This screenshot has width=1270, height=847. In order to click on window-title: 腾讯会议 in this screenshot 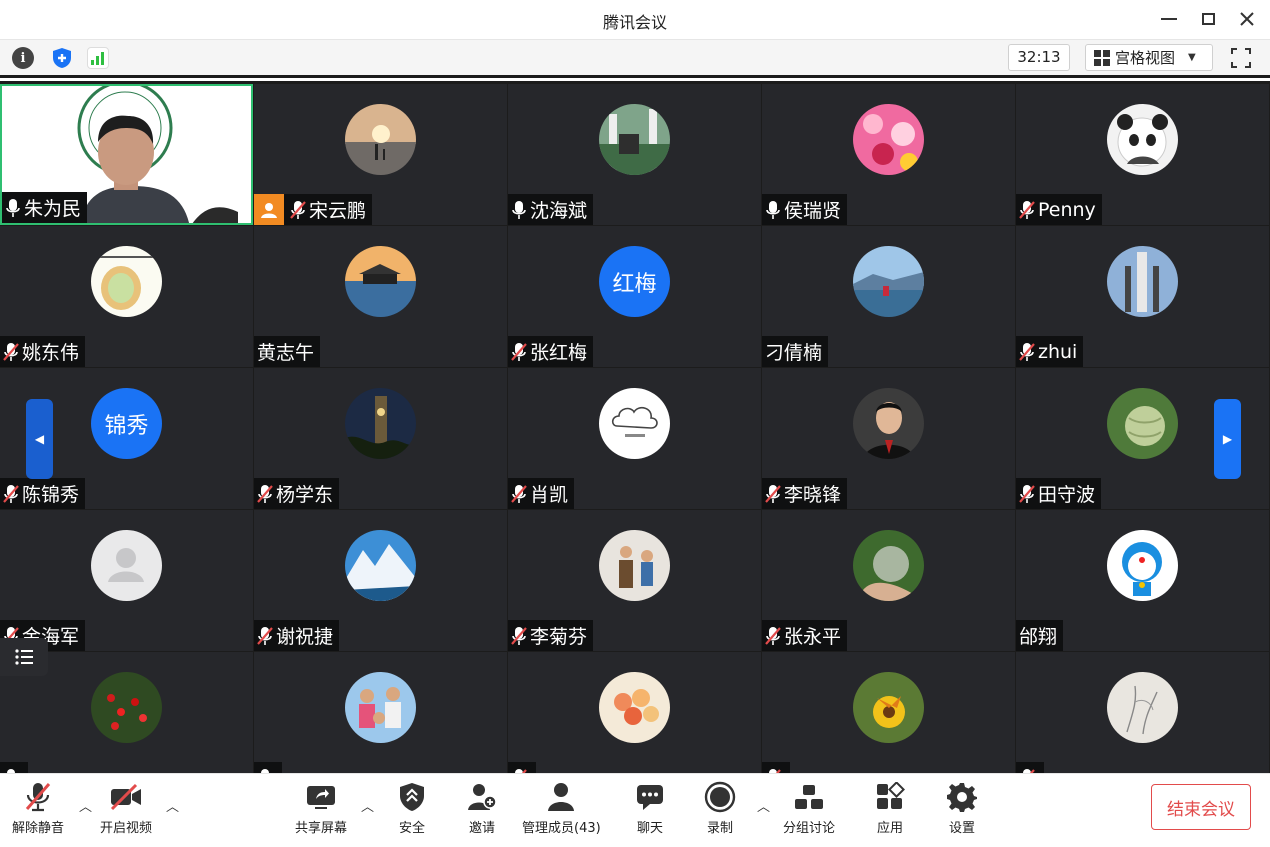, I will do `click(634, 22)`.